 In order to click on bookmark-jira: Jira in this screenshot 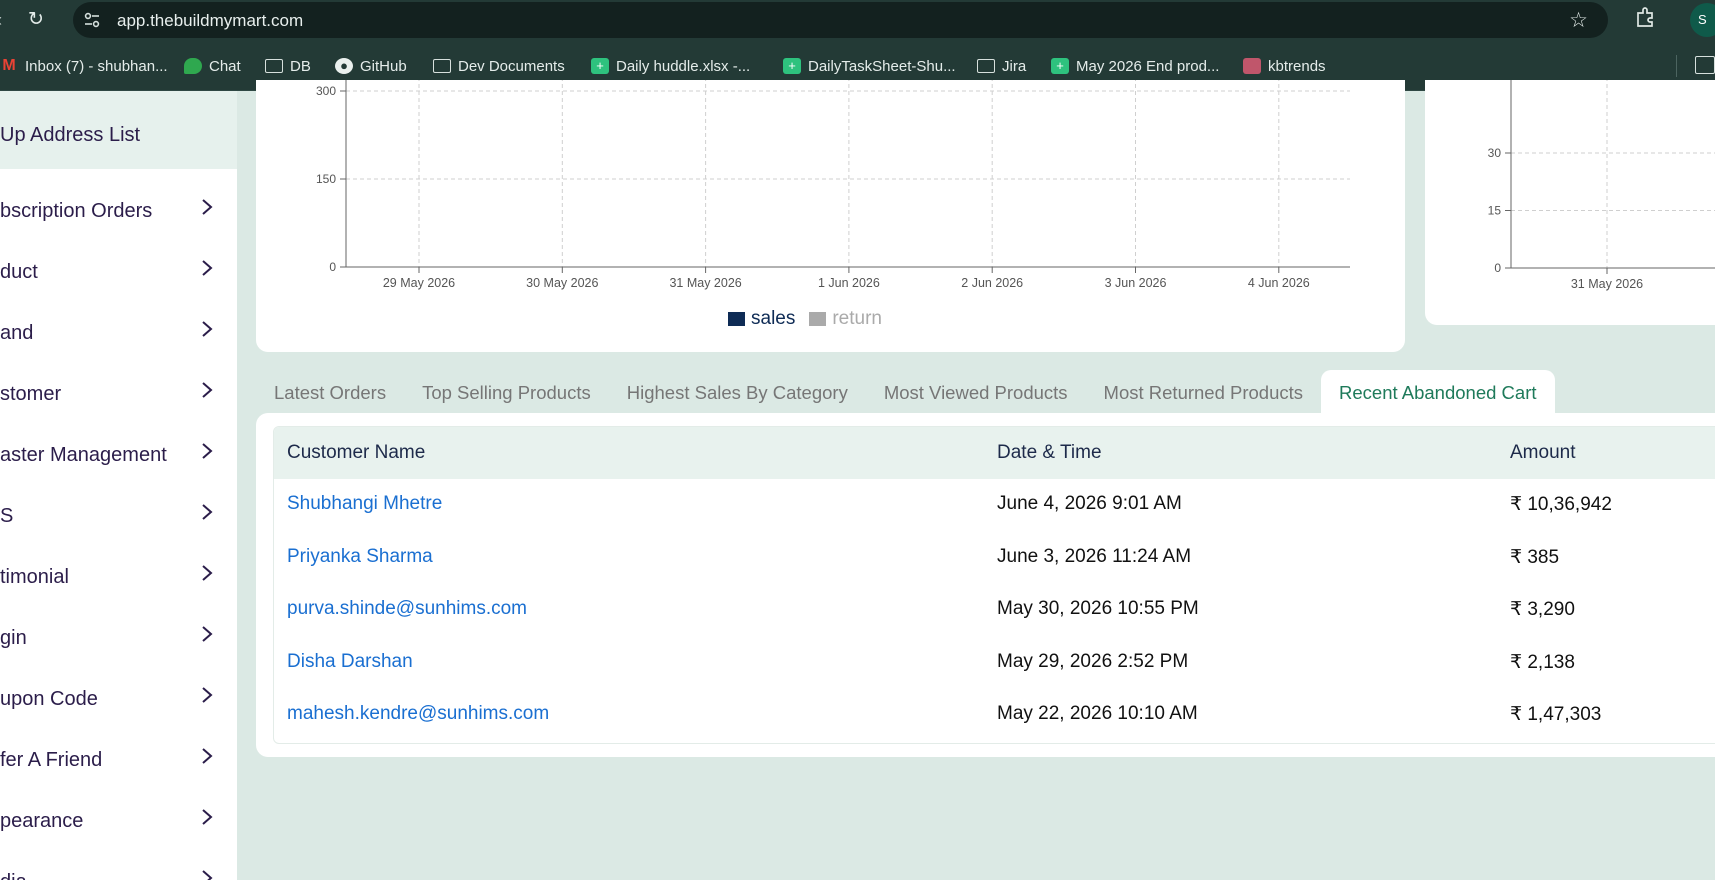, I will do `click(1001, 66)`.